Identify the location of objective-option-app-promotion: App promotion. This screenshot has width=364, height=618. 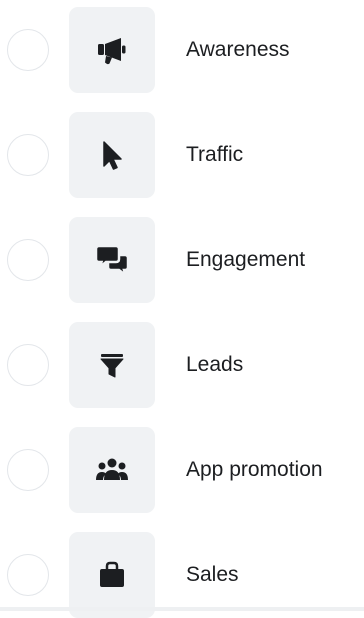
(182, 470).